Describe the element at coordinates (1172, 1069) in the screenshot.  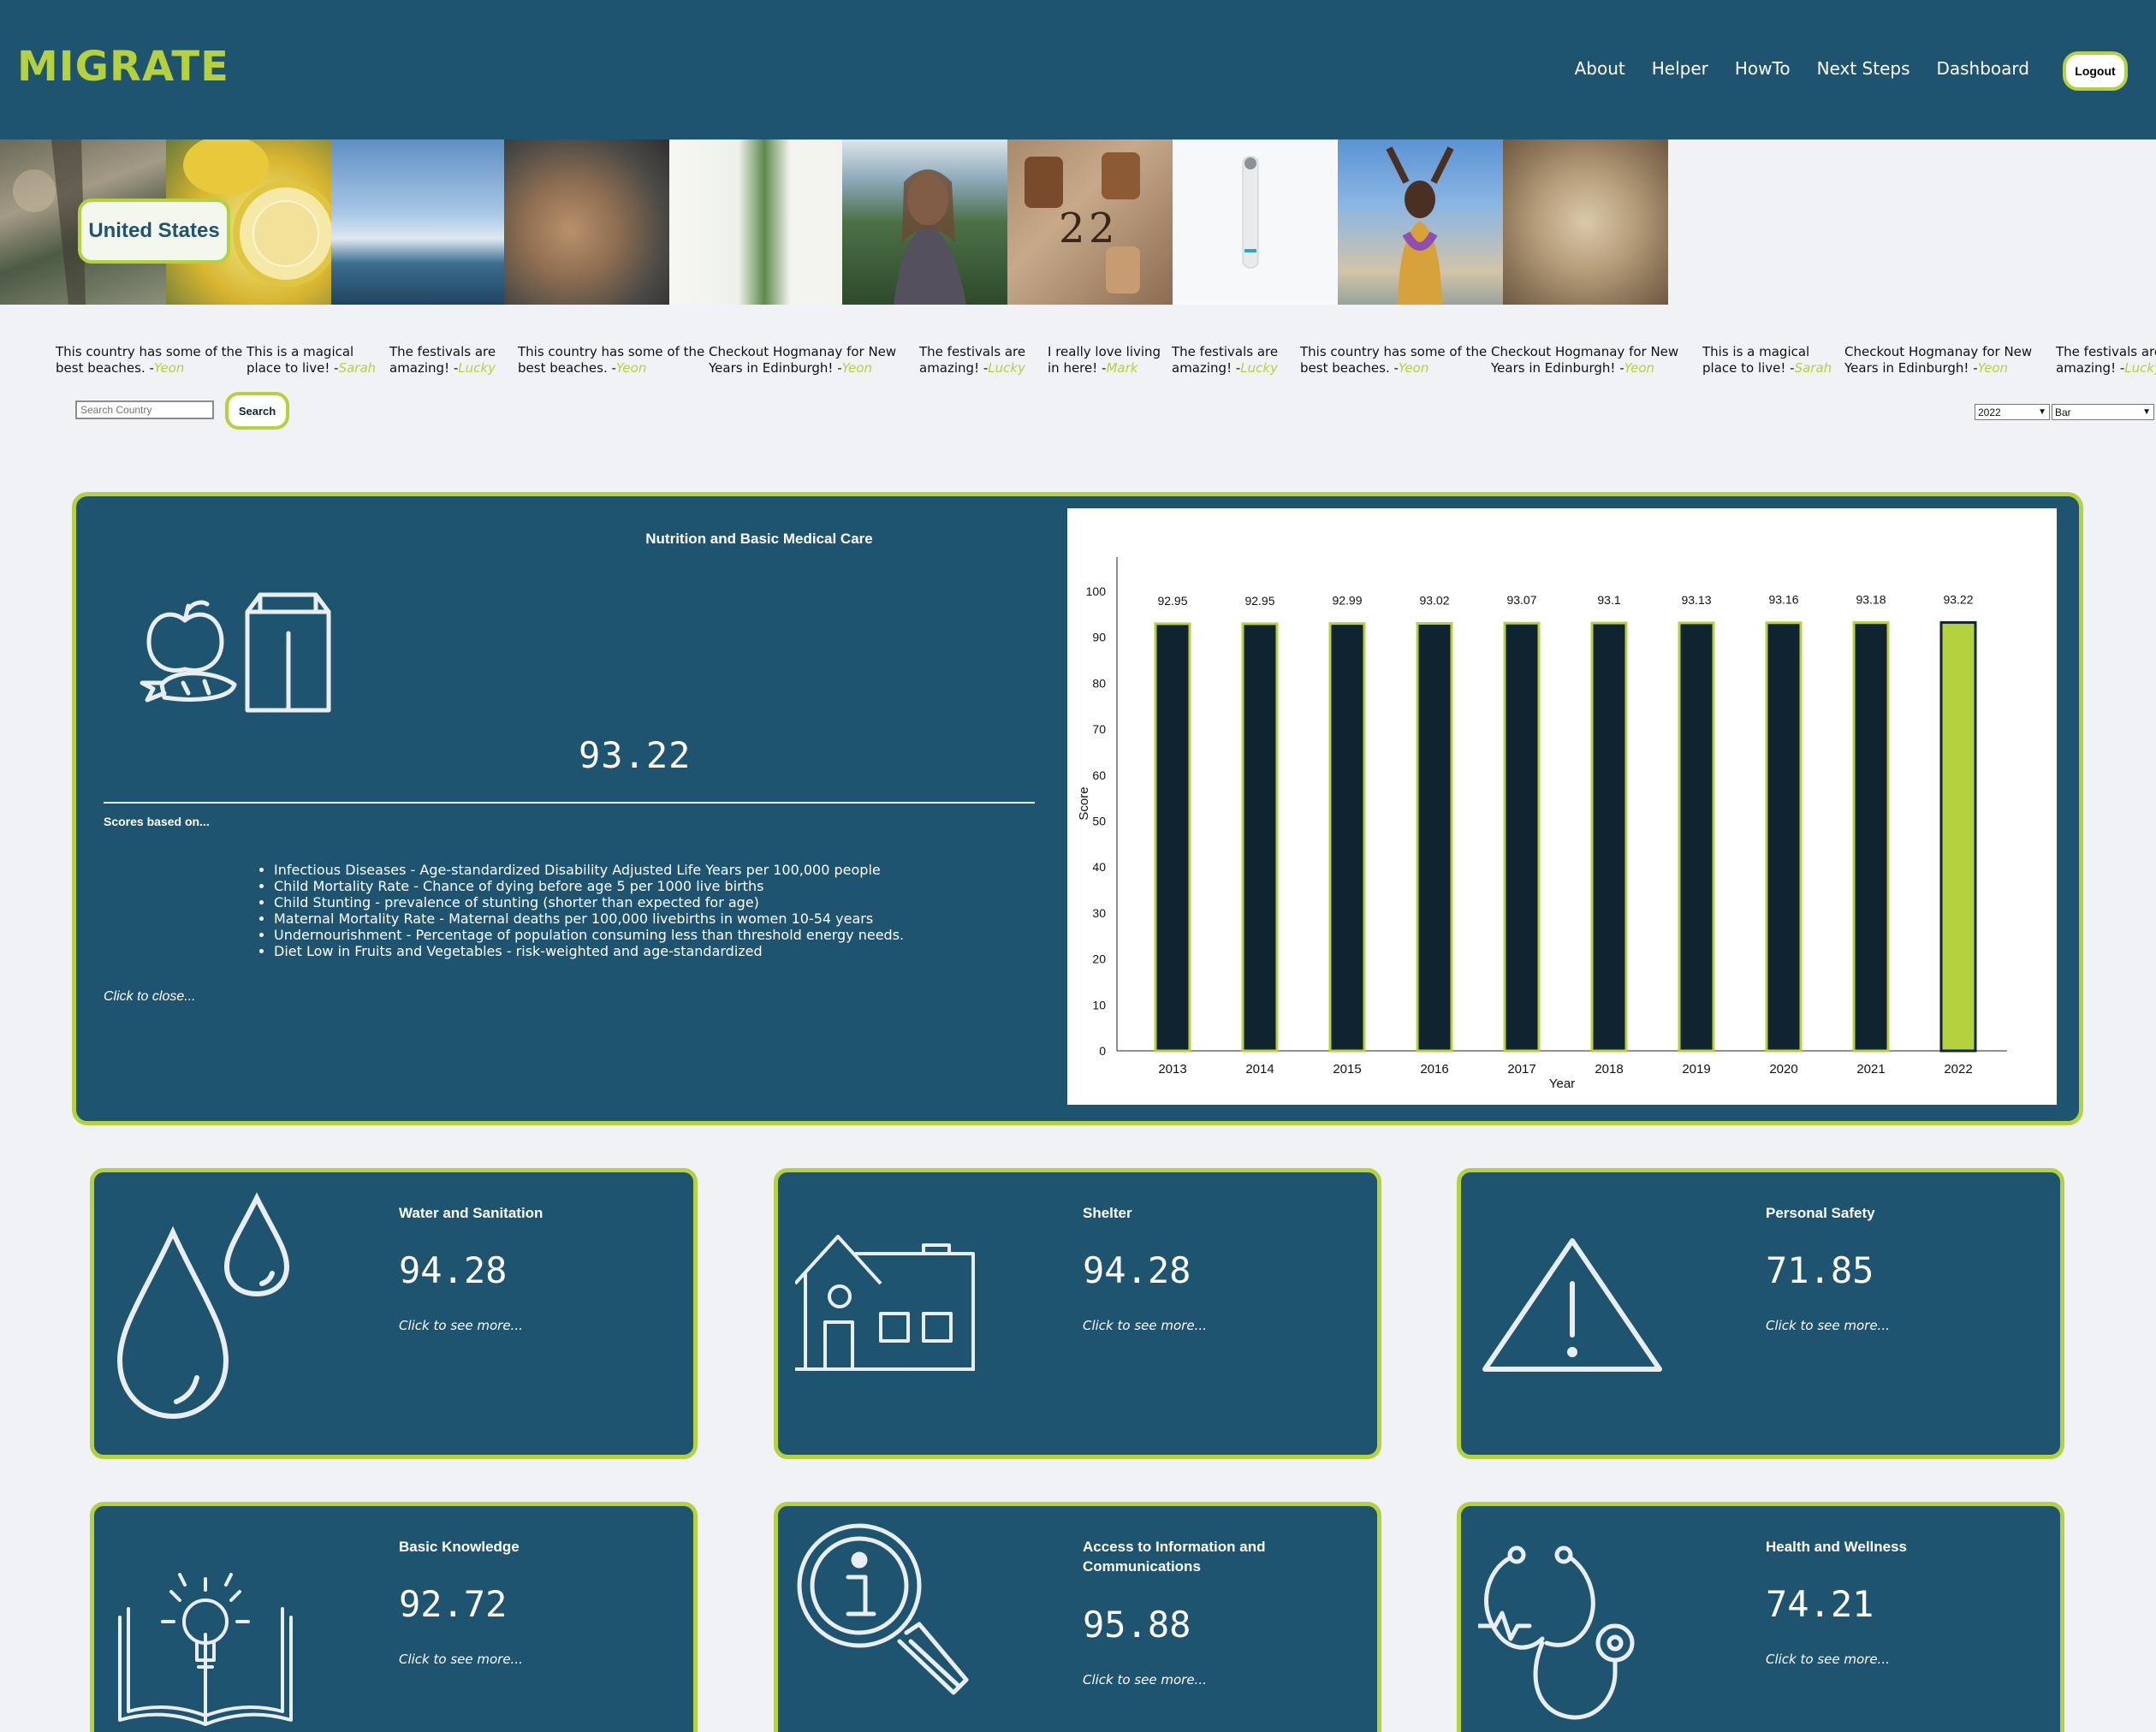
I see `x-tick-label: 2013` at that location.